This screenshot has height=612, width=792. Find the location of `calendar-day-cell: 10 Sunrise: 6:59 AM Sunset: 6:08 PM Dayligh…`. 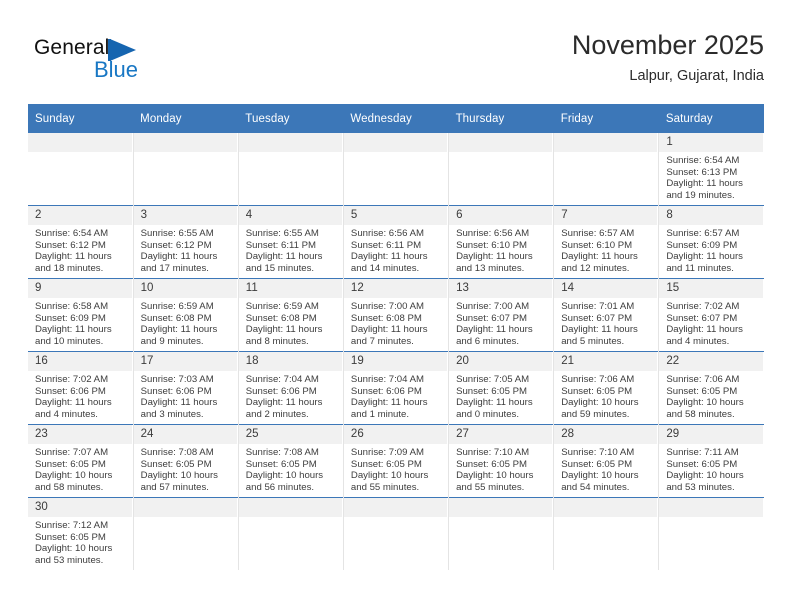

calendar-day-cell: 10 Sunrise: 6:59 AM Sunset: 6:08 PM Dayligh… is located at coordinates (186, 315).